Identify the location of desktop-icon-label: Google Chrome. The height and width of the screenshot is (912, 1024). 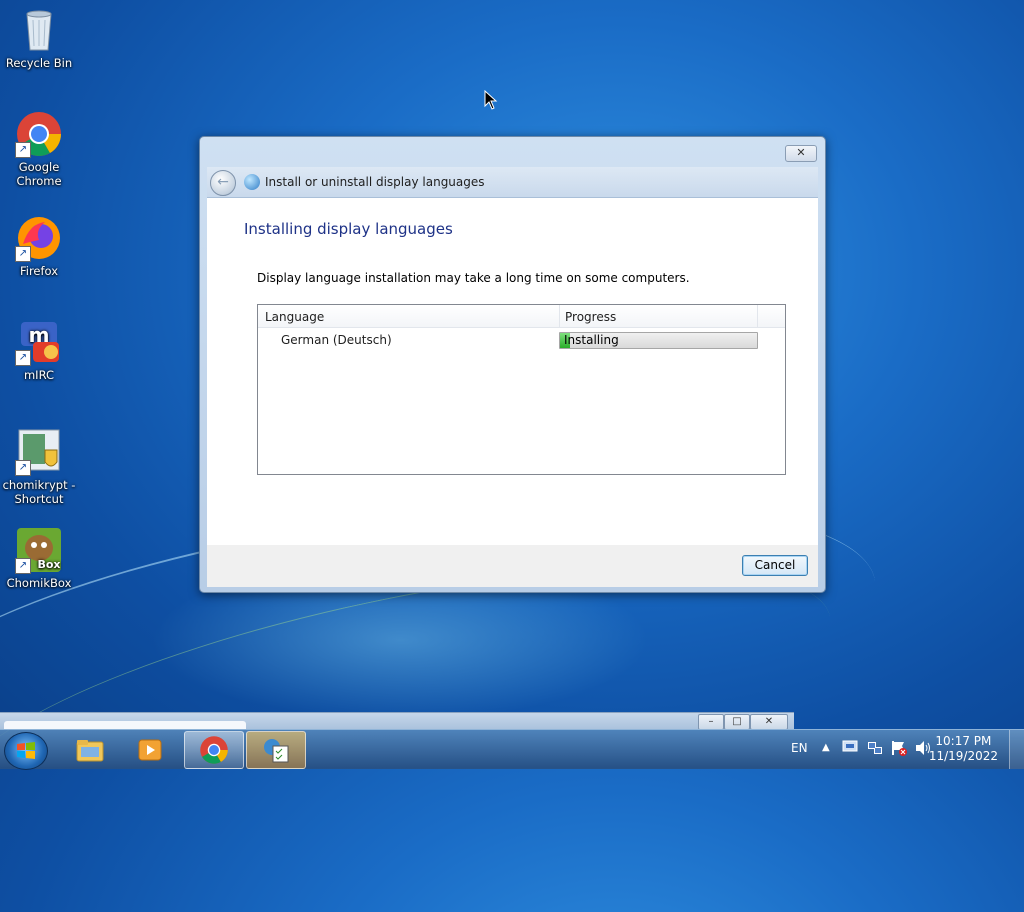
(39, 174).